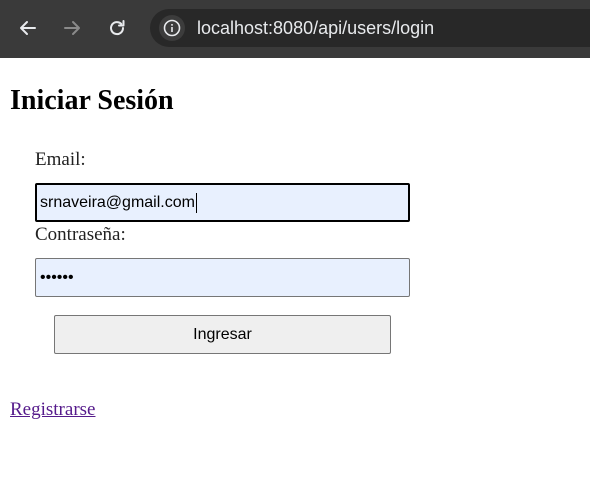 The height and width of the screenshot is (497, 590). I want to click on register-link: Registrarse, so click(52, 410).